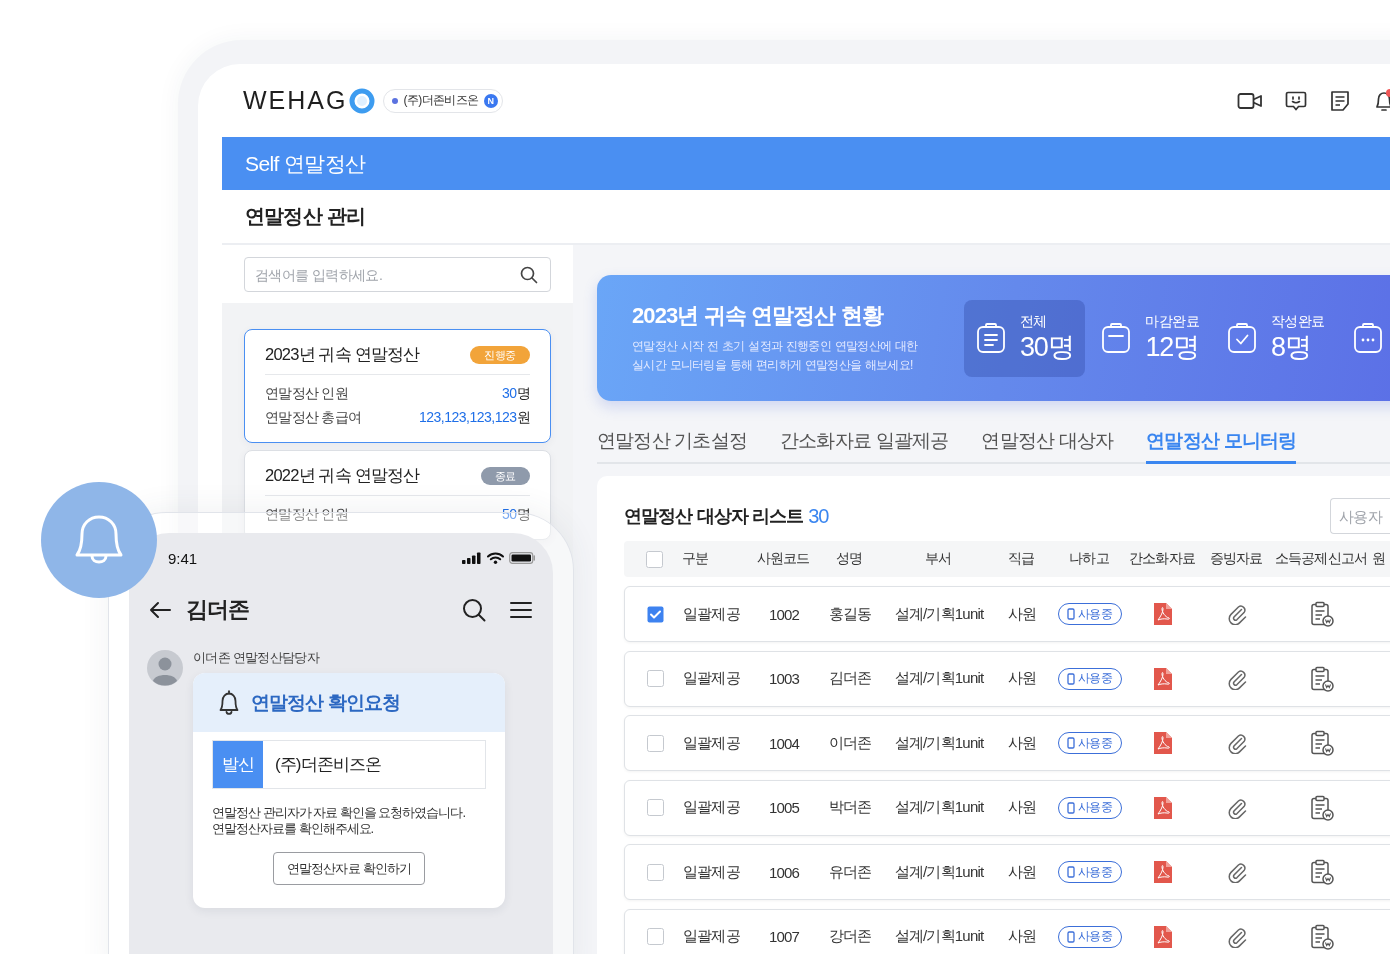 This screenshot has width=1390, height=954. What do you see at coordinates (499, 355) in the screenshot?
I see `status-badge: 진행중` at bounding box center [499, 355].